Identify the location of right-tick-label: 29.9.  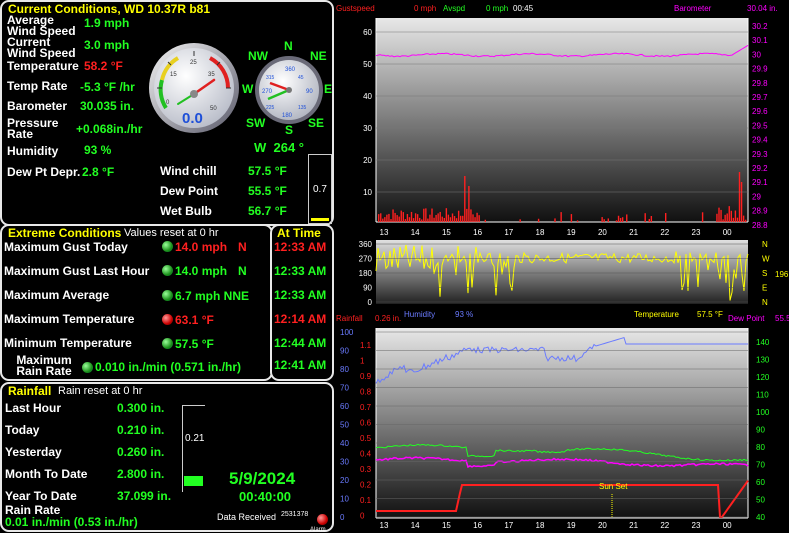
(760, 69).